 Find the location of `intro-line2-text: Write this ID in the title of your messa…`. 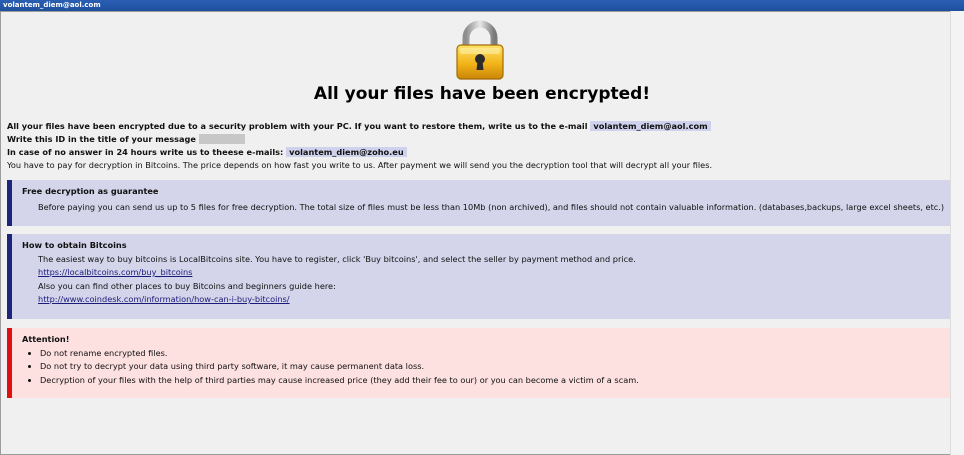

intro-line2-text: Write this ID in the title of your messa… is located at coordinates (101, 139).